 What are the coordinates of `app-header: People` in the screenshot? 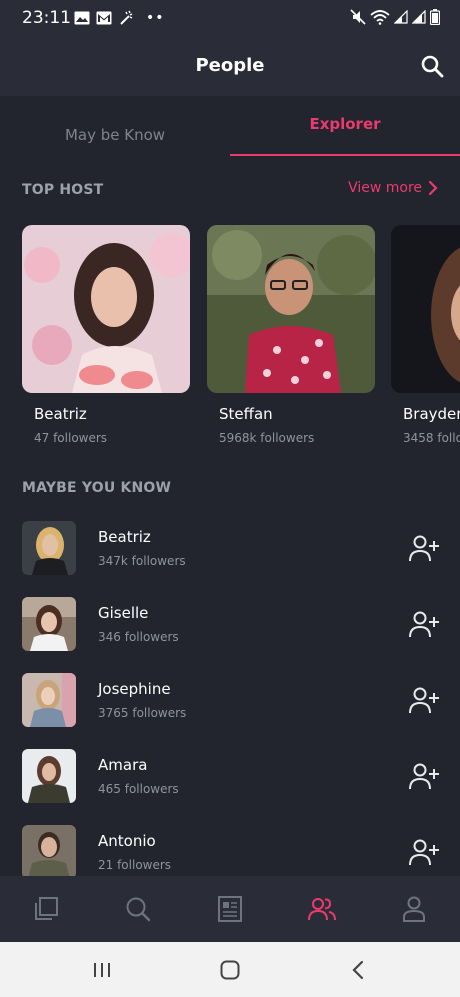 It's located at (230, 66).